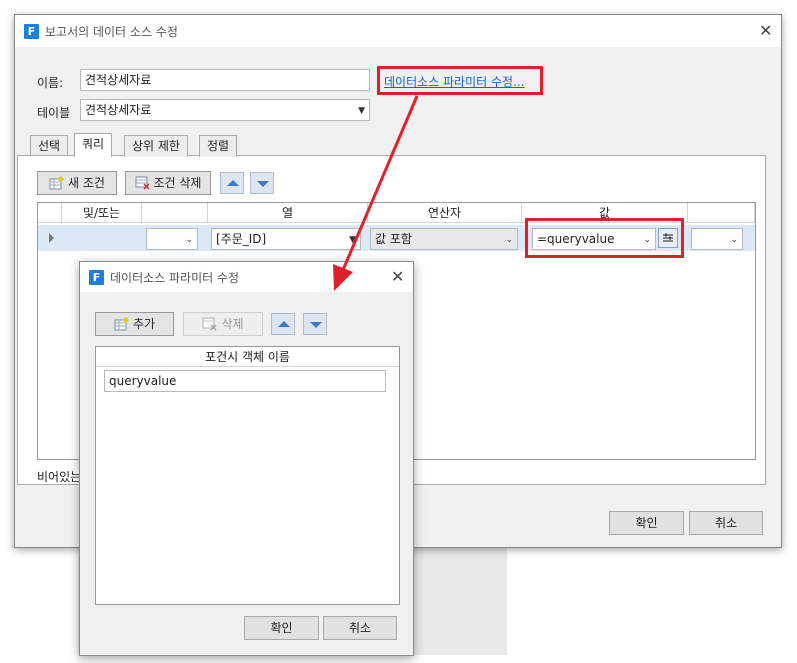 The image size is (797, 663). I want to click on tab-select: 선택, so click(49, 146).